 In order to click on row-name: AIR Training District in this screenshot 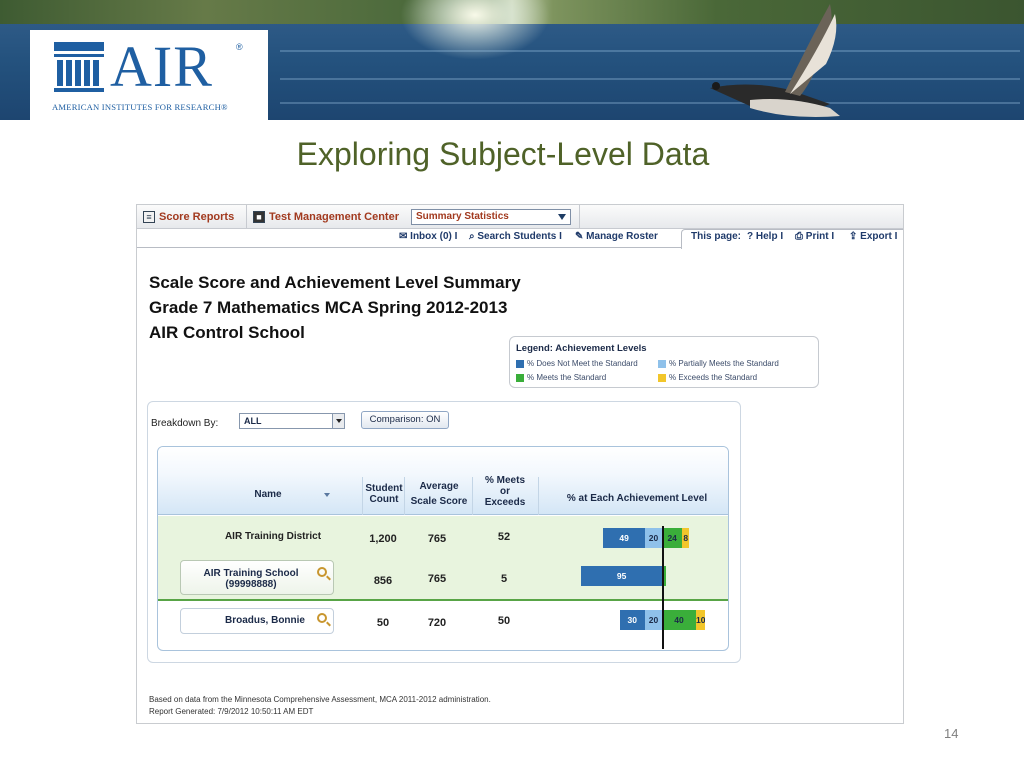, I will do `click(273, 536)`.